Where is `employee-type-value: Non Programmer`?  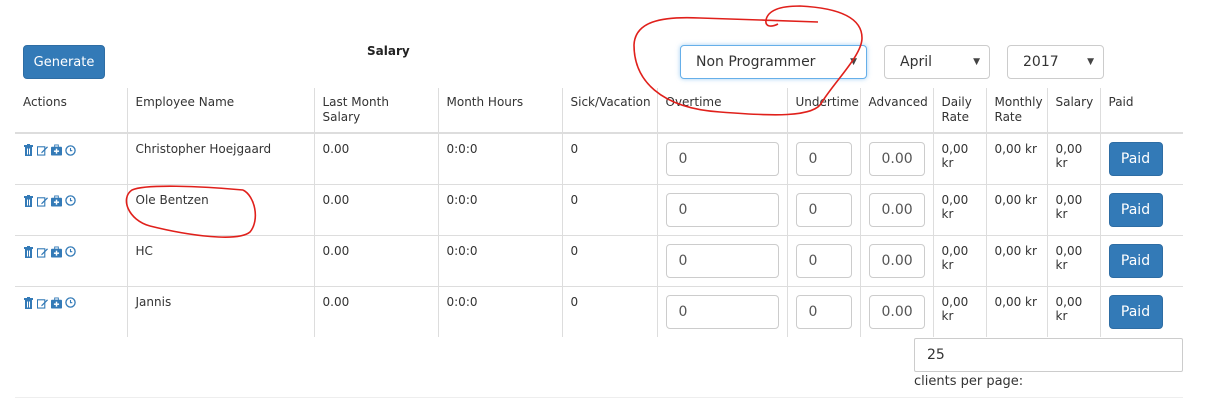 employee-type-value: Non Programmer is located at coordinates (756, 62).